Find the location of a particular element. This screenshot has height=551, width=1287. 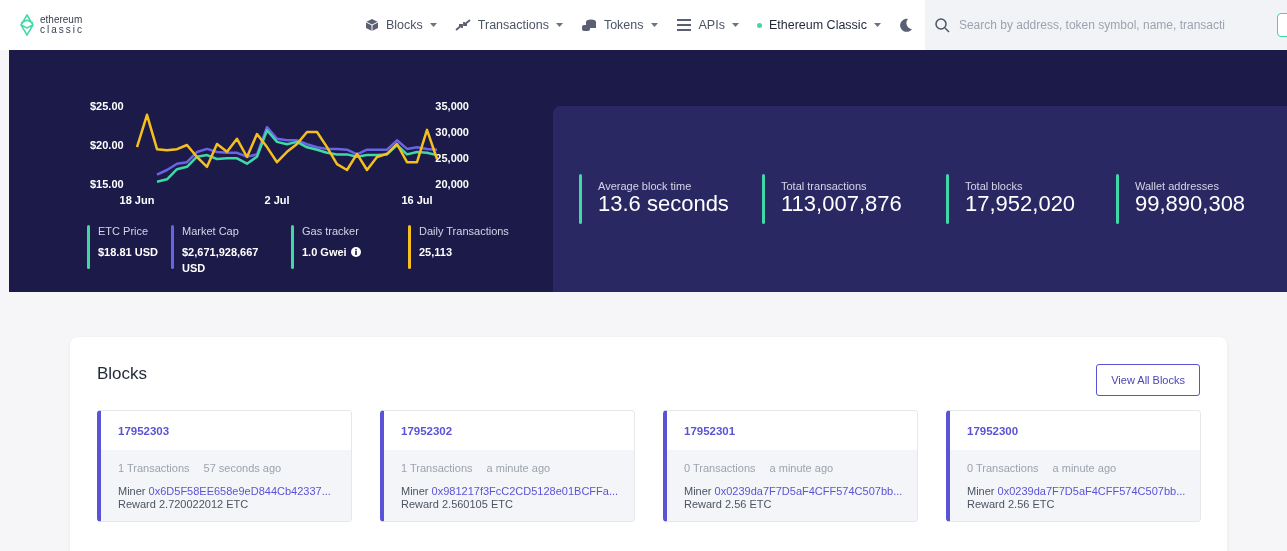

stat-value: 17,952,020 is located at coordinates (1020, 204).